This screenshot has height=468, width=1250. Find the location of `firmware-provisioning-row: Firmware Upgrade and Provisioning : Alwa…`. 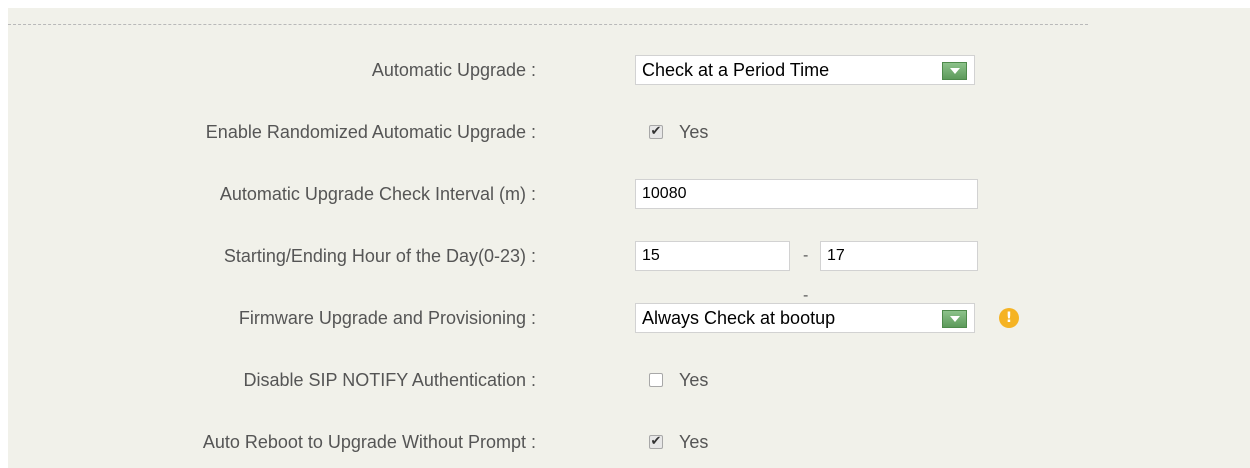

firmware-provisioning-row: Firmware Upgrade and Provisioning : Alwa… is located at coordinates (629, 318).